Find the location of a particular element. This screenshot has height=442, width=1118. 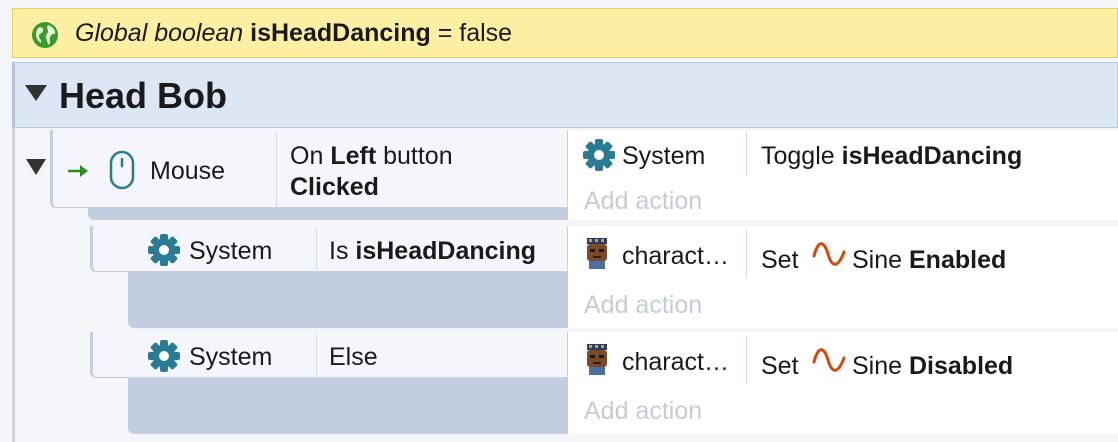

globe-icon is located at coordinates (45, 35).